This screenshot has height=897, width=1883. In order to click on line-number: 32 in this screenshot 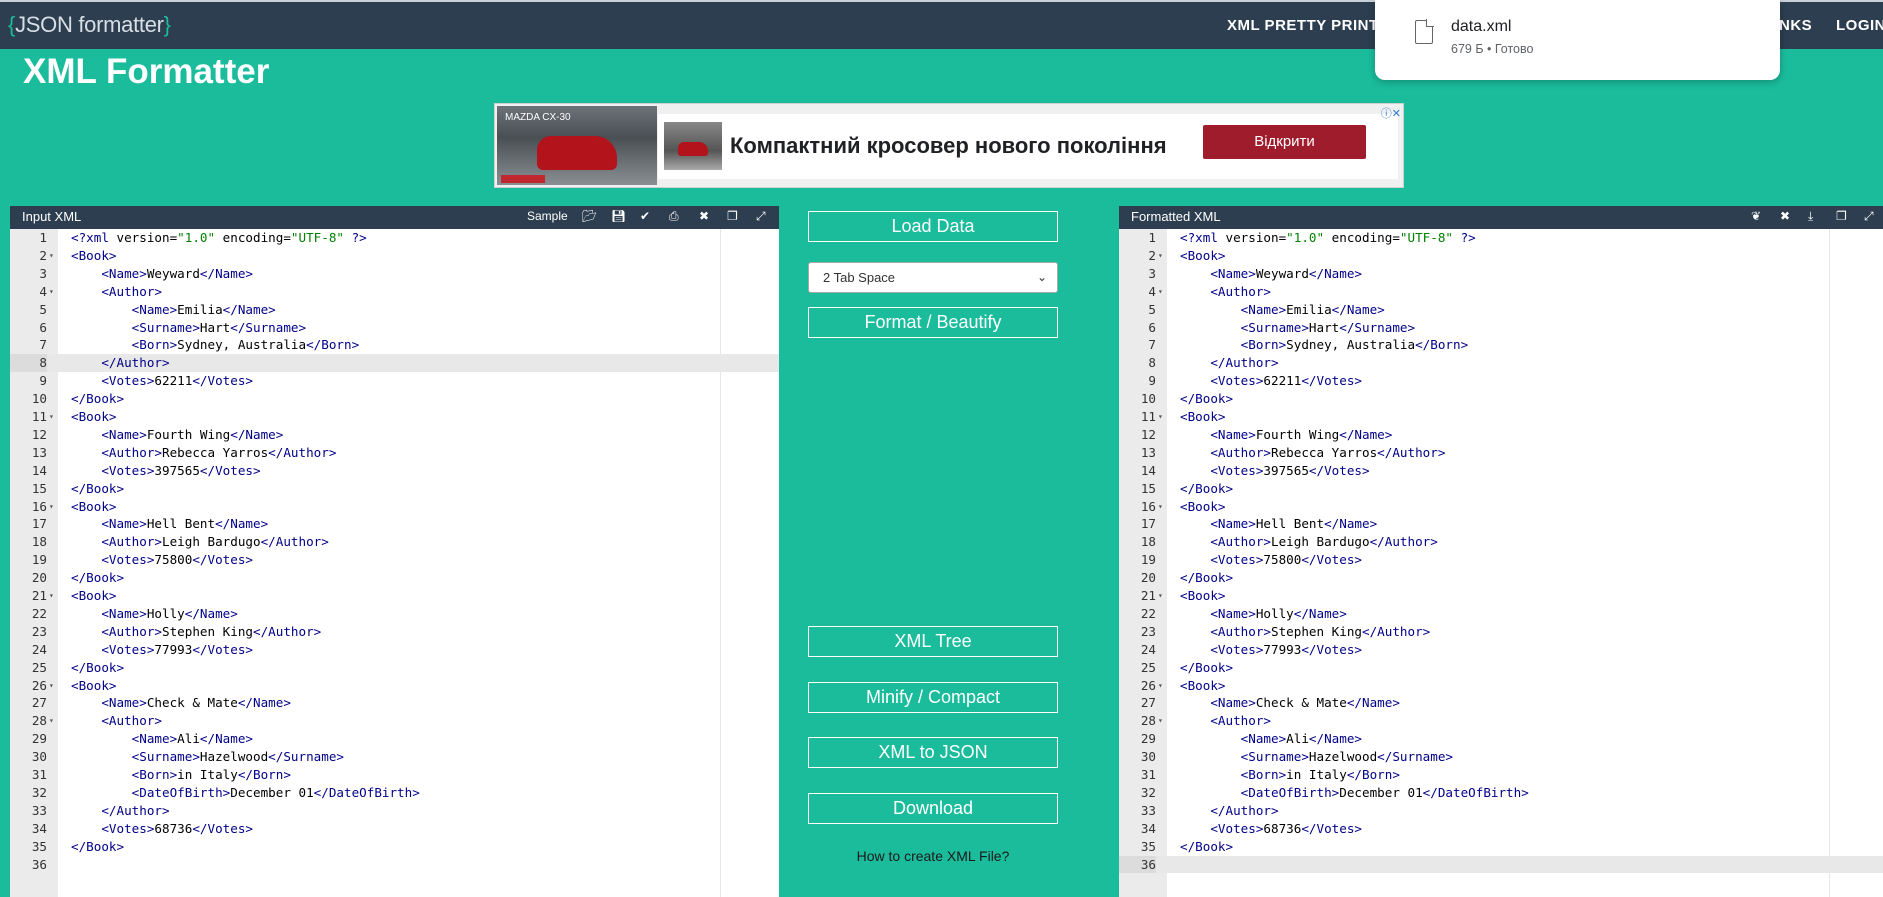, I will do `click(1137, 793)`.